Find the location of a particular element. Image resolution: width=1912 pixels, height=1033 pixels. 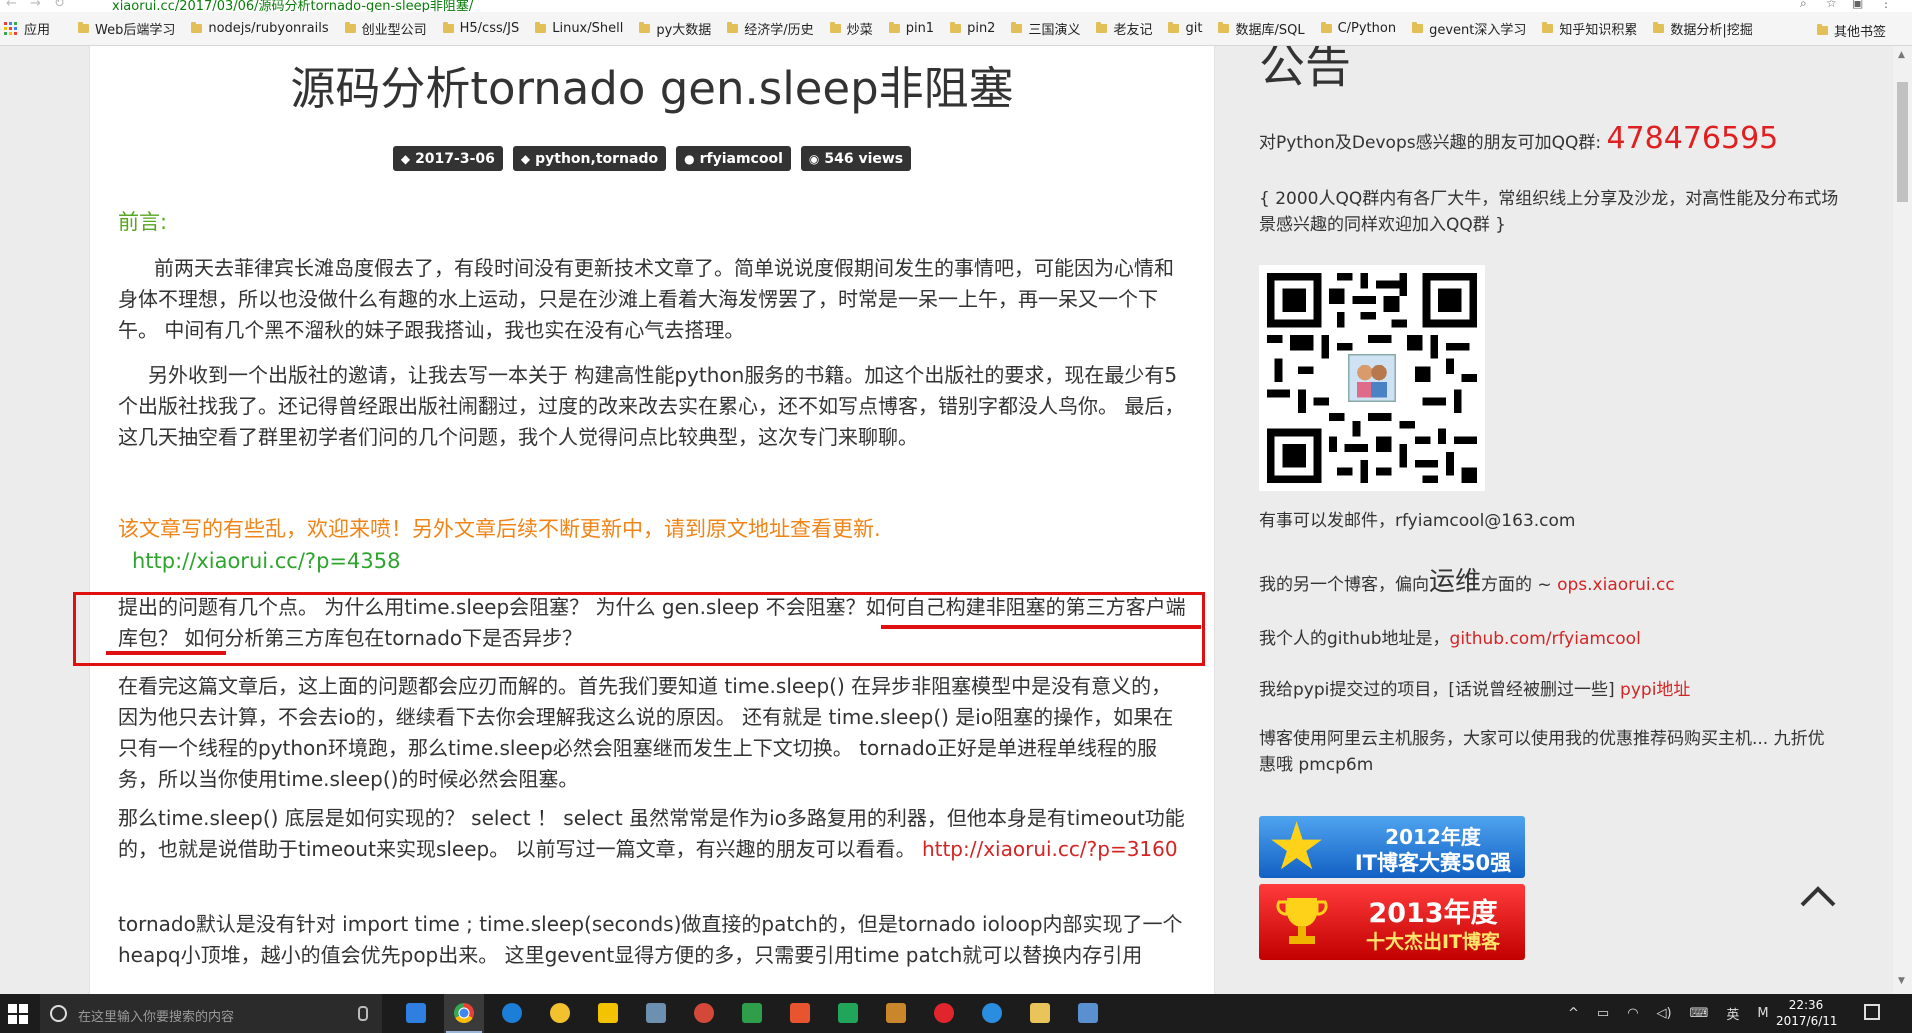

search-placeholder: 在这里输入你要搜索的内容 is located at coordinates (156, 1017).